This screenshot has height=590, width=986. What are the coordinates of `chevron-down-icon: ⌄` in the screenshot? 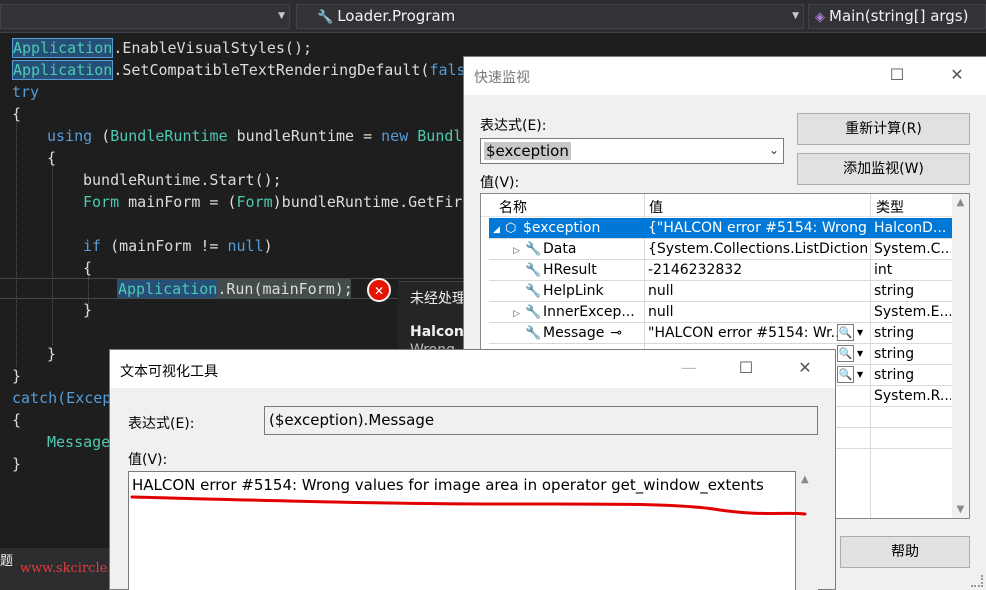 It's located at (773, 150).